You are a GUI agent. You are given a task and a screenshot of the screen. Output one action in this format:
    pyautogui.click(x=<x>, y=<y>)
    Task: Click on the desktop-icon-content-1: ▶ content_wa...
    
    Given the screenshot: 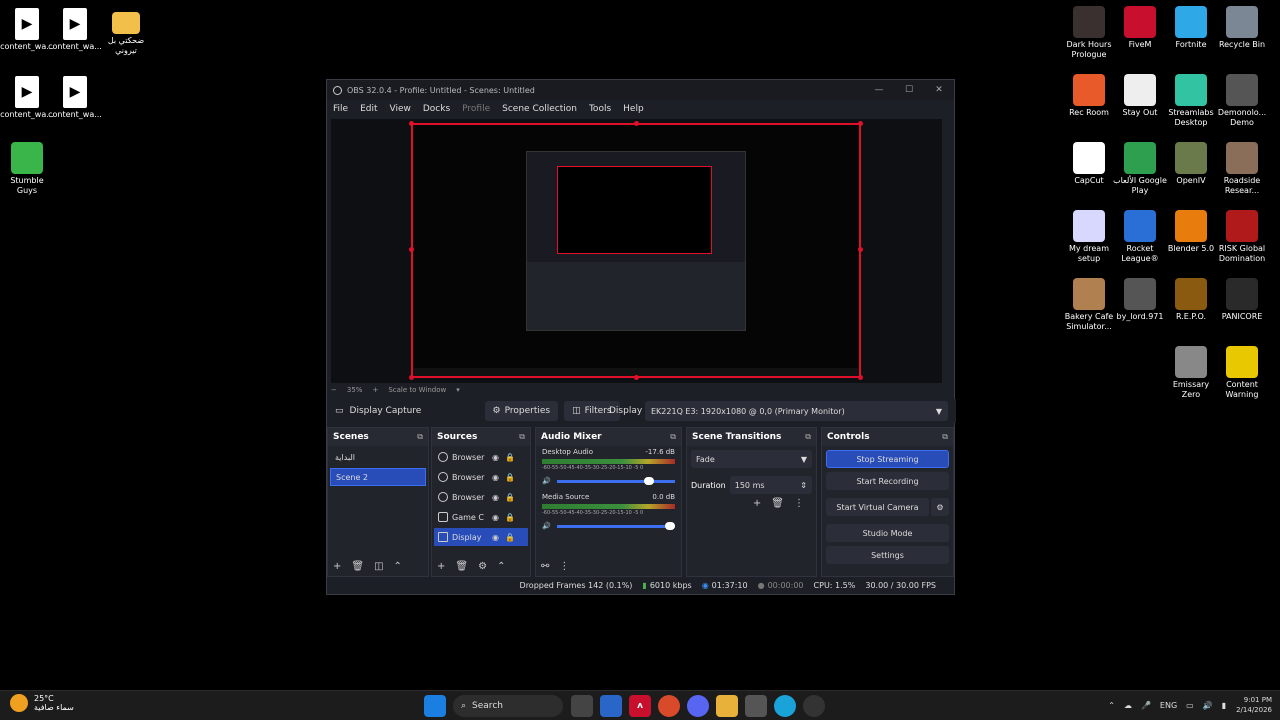 What is the action you would take?
    pyautogui.click(x=27, y=30)
    